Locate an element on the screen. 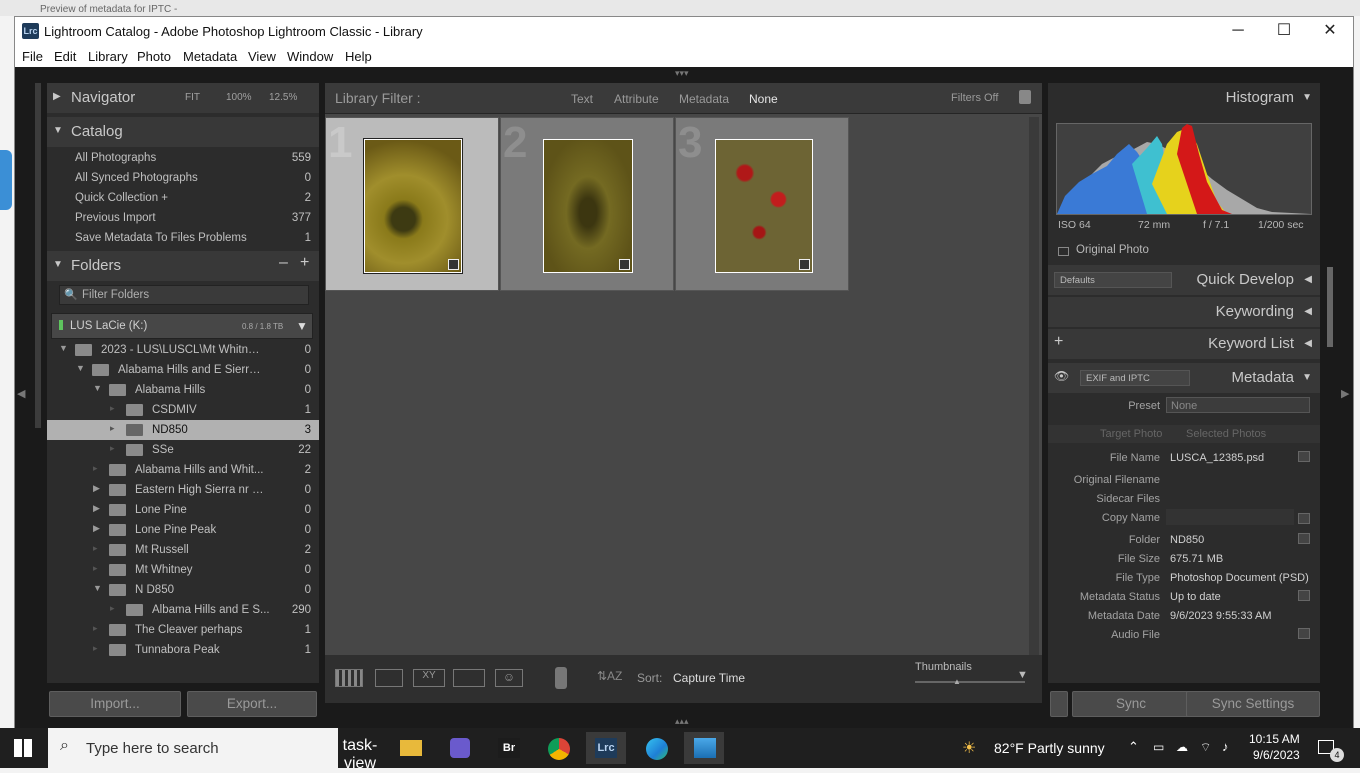 The height and width of the screenshot is (773, 1360). spray-can-icon is located at coordinates (561, 678).